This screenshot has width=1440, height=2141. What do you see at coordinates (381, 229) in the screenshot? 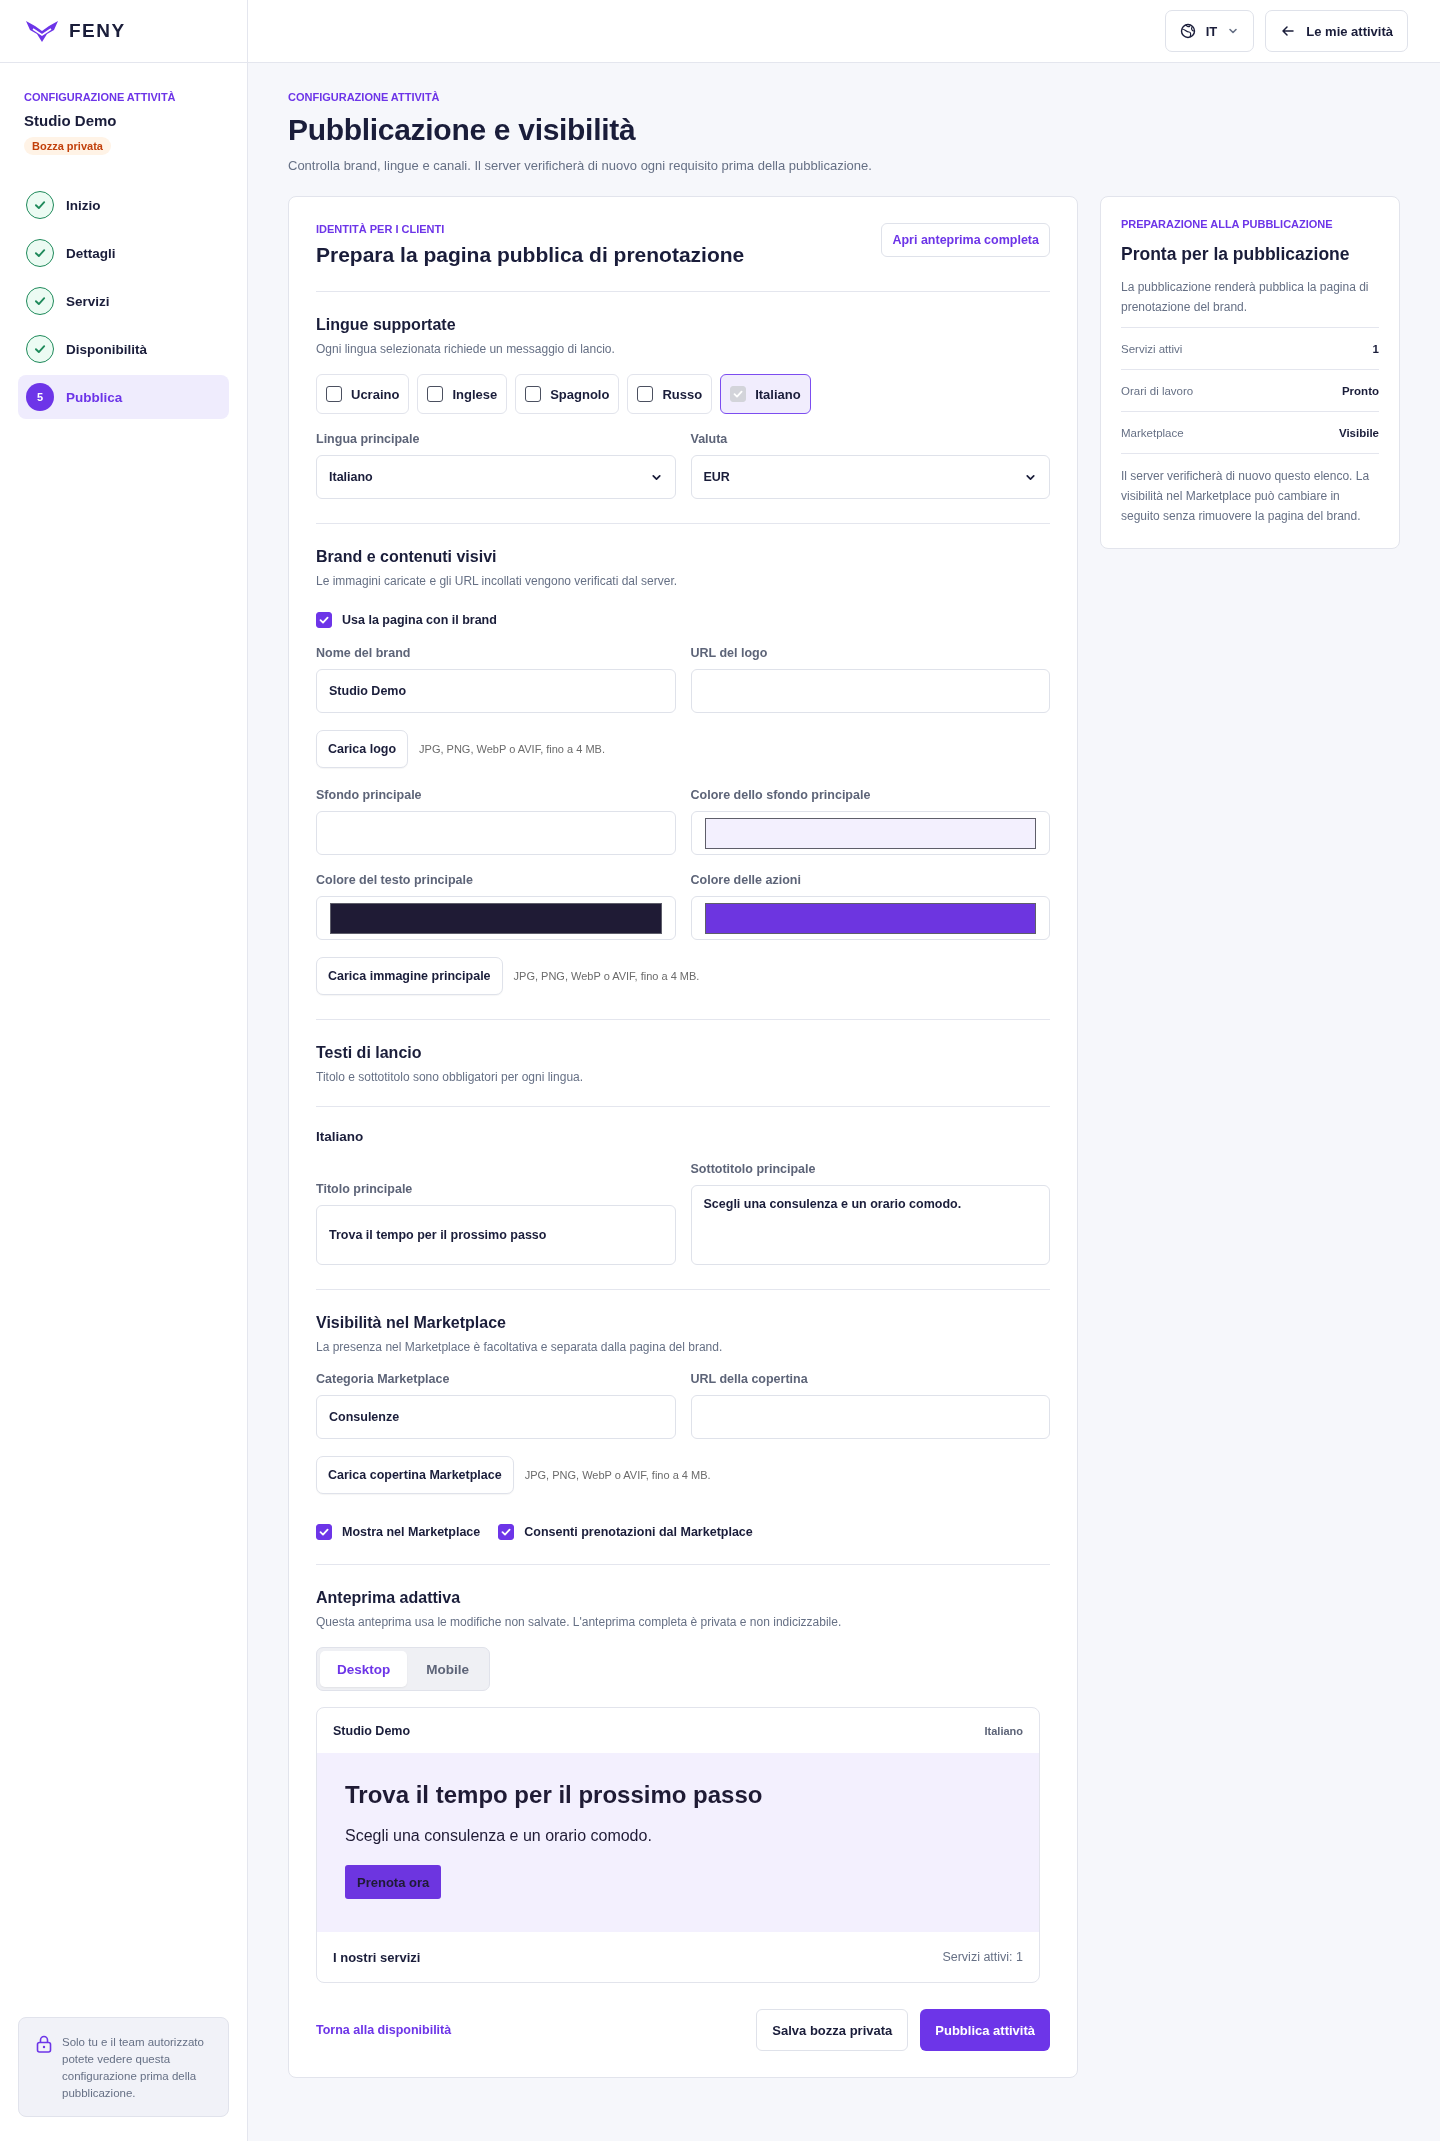
I see `card-eyebrow: IDENTITÀ PER I CLIENTI` at bounding box center [381, 229].